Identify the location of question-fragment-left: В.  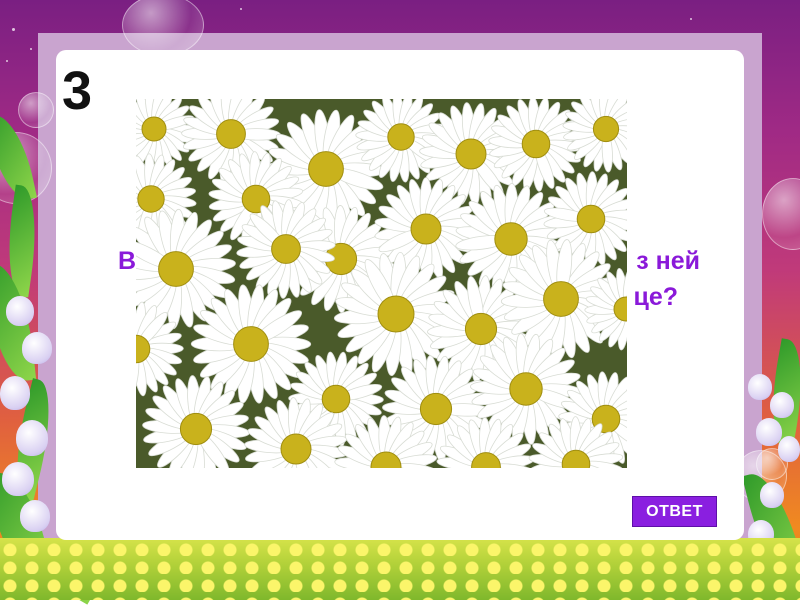
(127, 261).